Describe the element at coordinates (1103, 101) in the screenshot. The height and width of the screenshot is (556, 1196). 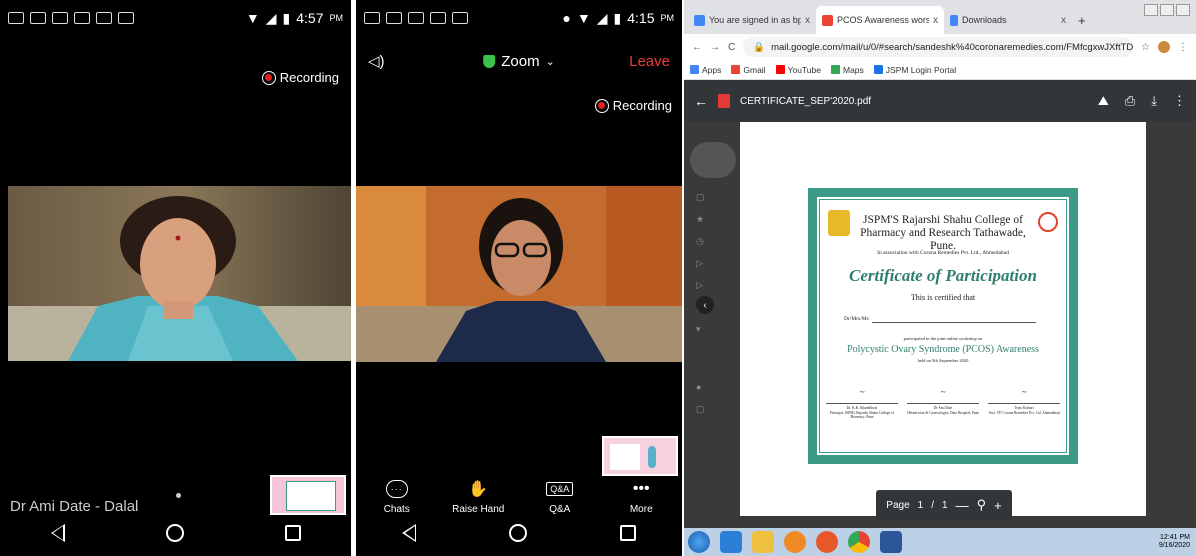
I see `add-to-drive-icon: ⛰` at that location.